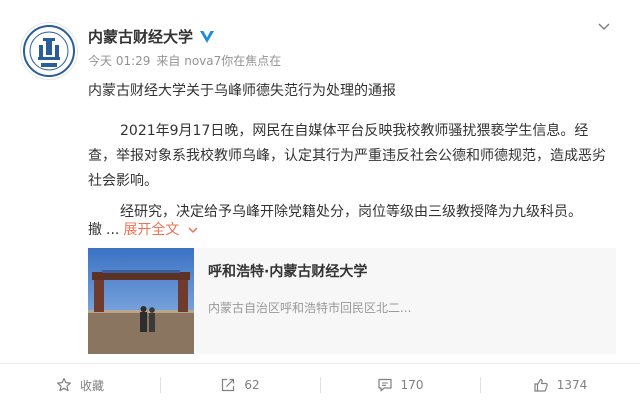 Image resolution: width=640 pixels, height=410 pixels. I want to click on favorite-button: 收藏, so click(80, 385).